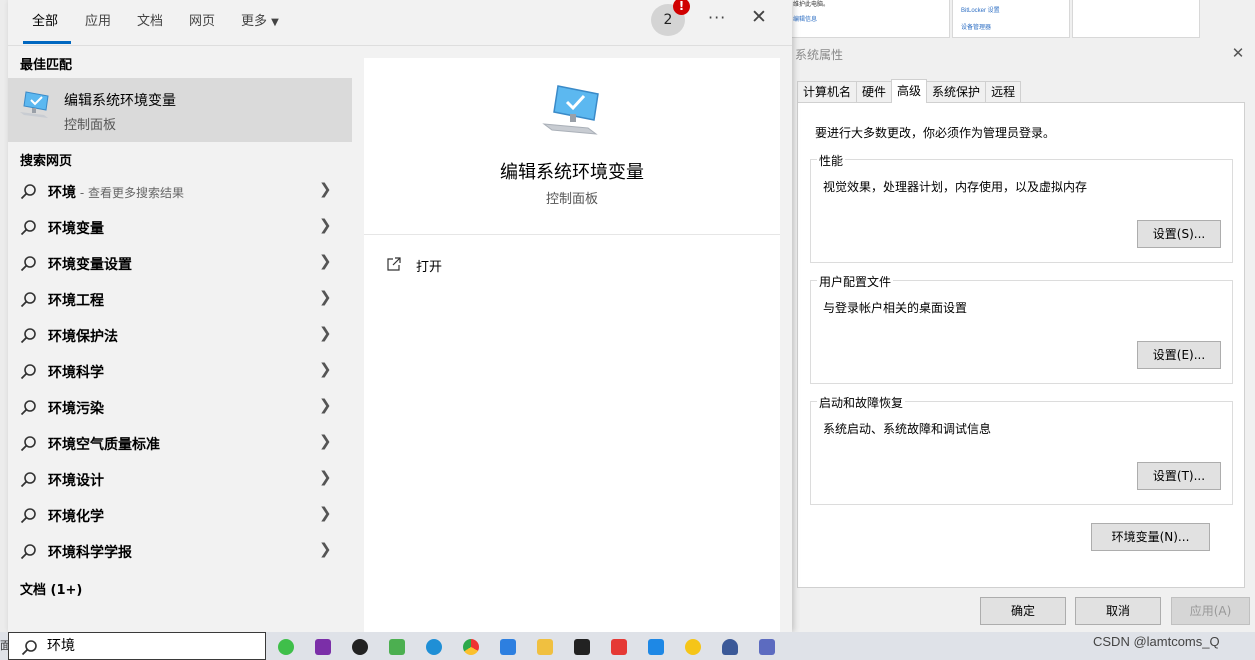 This screenshot has height=660, width=1255. What do you see at coordinates (486, 266) in the screenshot?
I see `open-action: 打开` at bounding box center [486, 266].